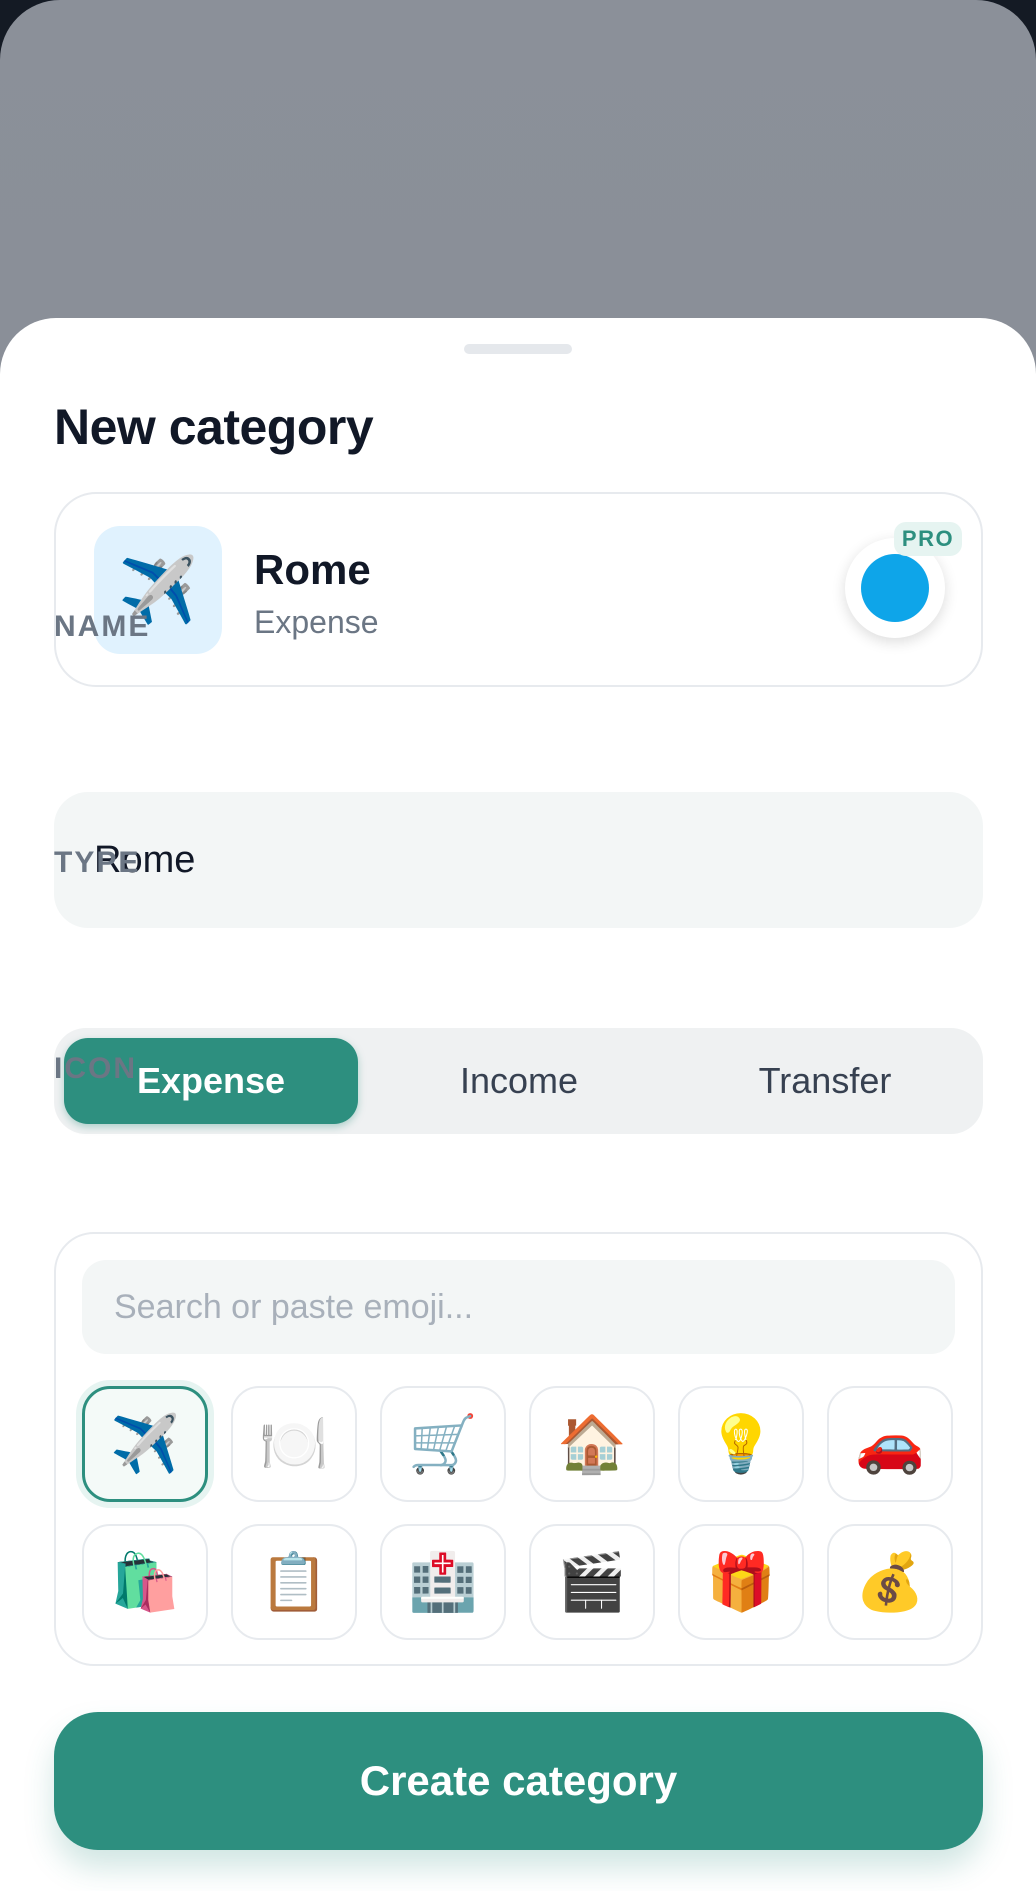 The width and height of the screenshot is (1036, 1891). What do you see at coordinates (518, 349) in the screenshot?
I see `sheet-grabber-handle` at bounding box center [518, 349].